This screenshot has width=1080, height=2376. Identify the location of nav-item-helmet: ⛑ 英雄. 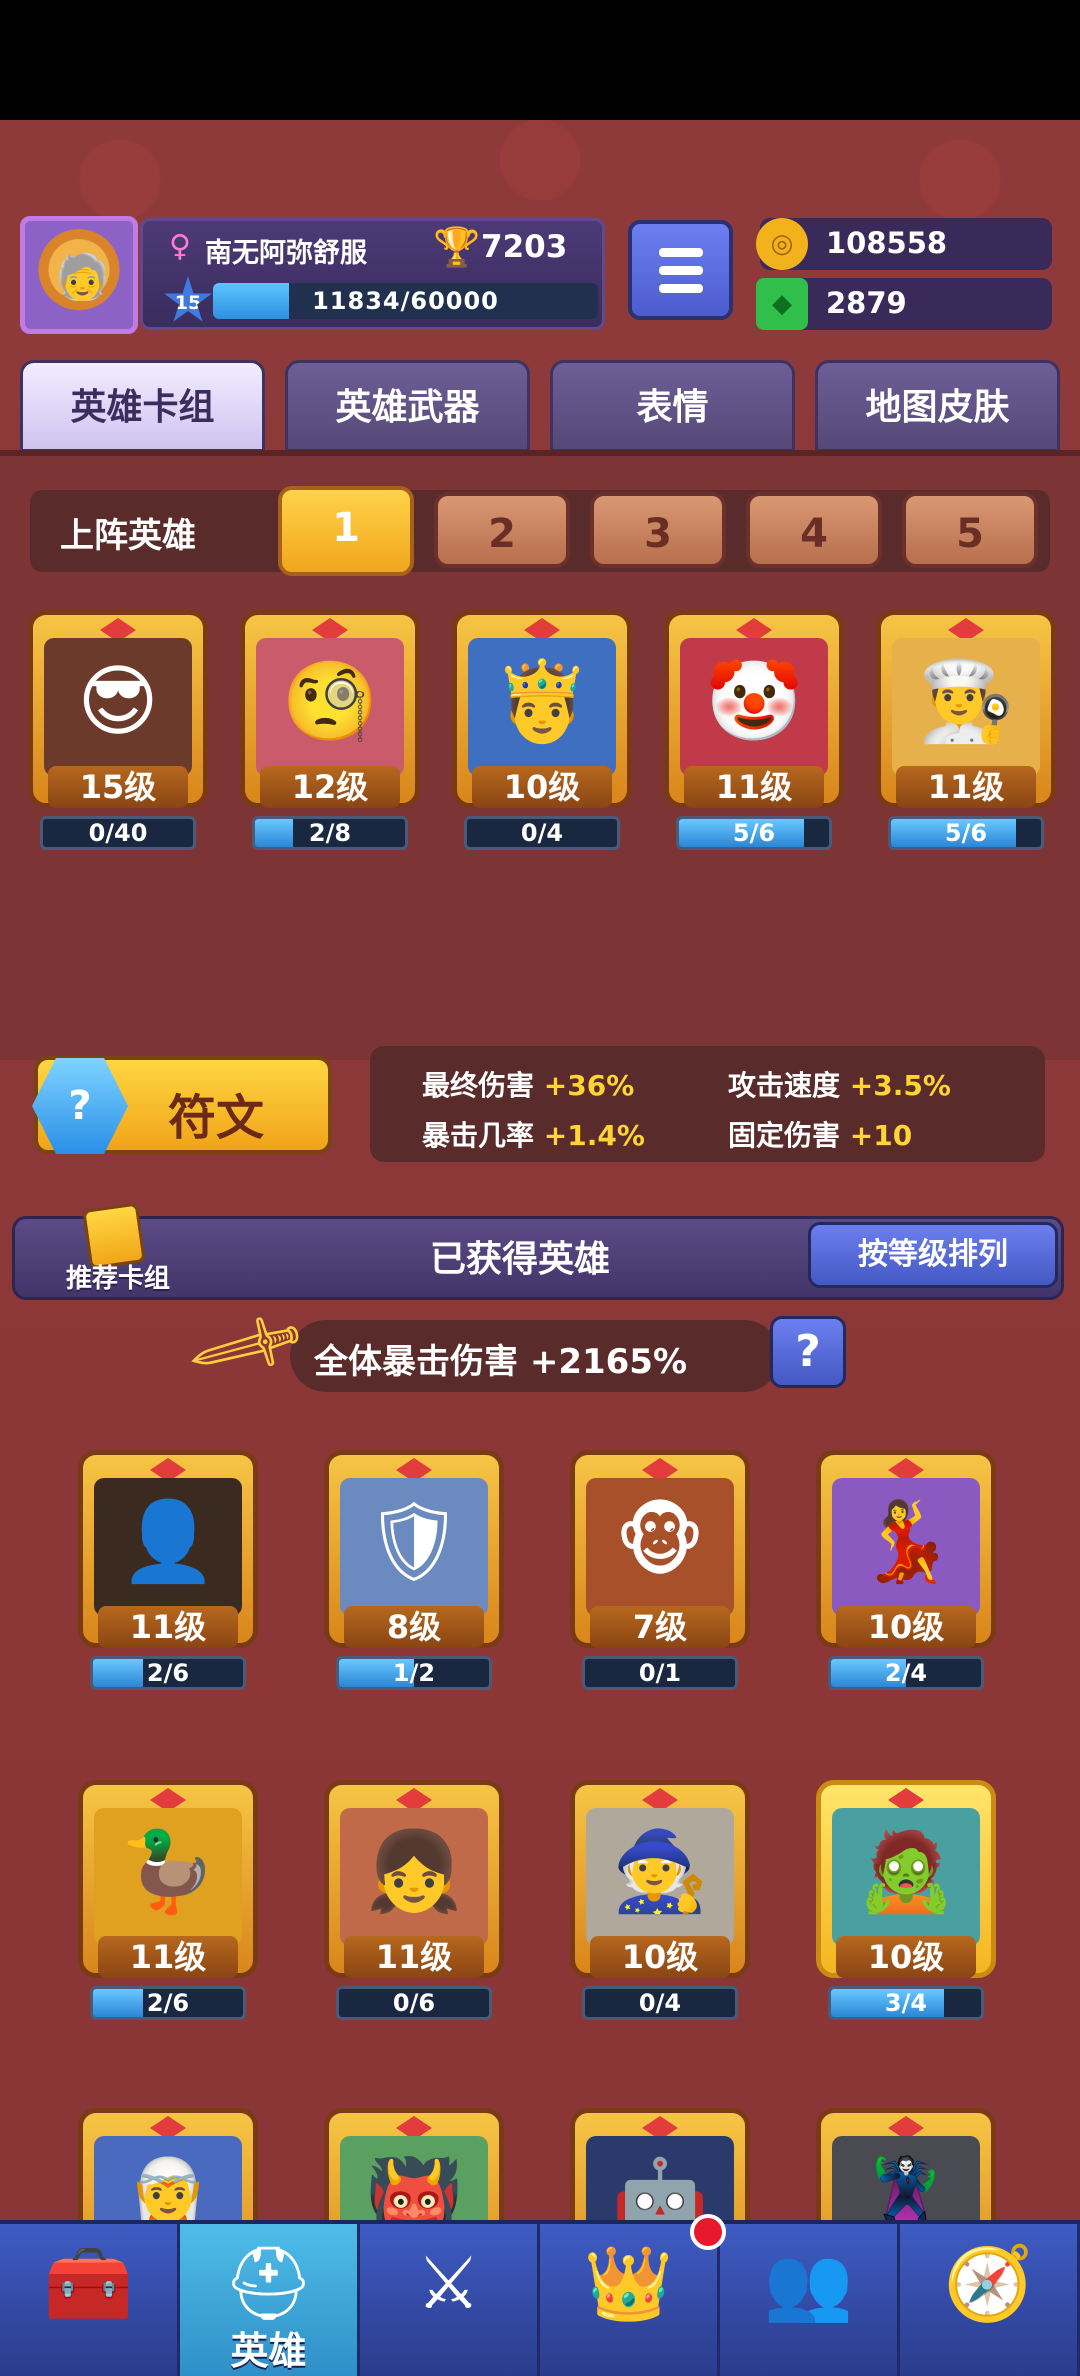
(270, 2300).